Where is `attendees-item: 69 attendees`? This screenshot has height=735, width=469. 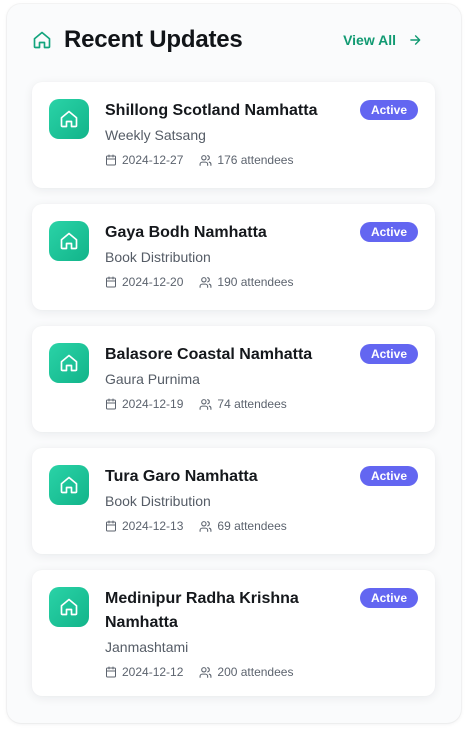
attendees-item: 69 attendees is located at coordinates (243, 526).